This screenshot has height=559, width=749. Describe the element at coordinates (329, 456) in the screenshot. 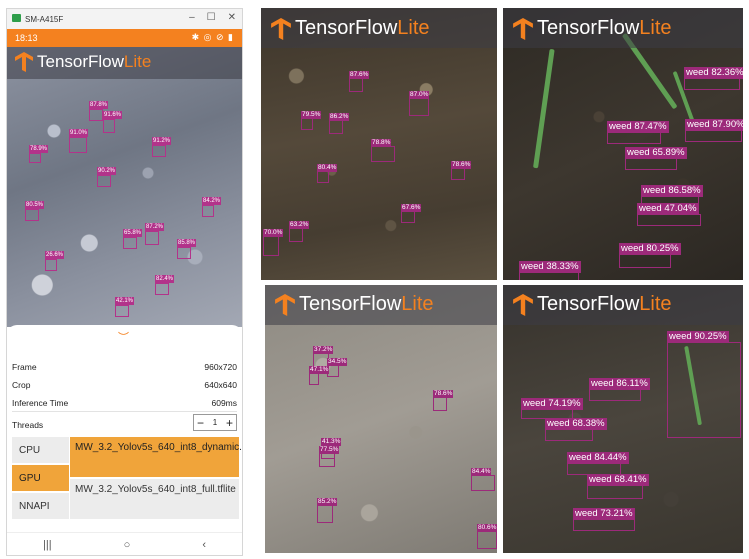

I see `detection-box: 77.5%` at that location.